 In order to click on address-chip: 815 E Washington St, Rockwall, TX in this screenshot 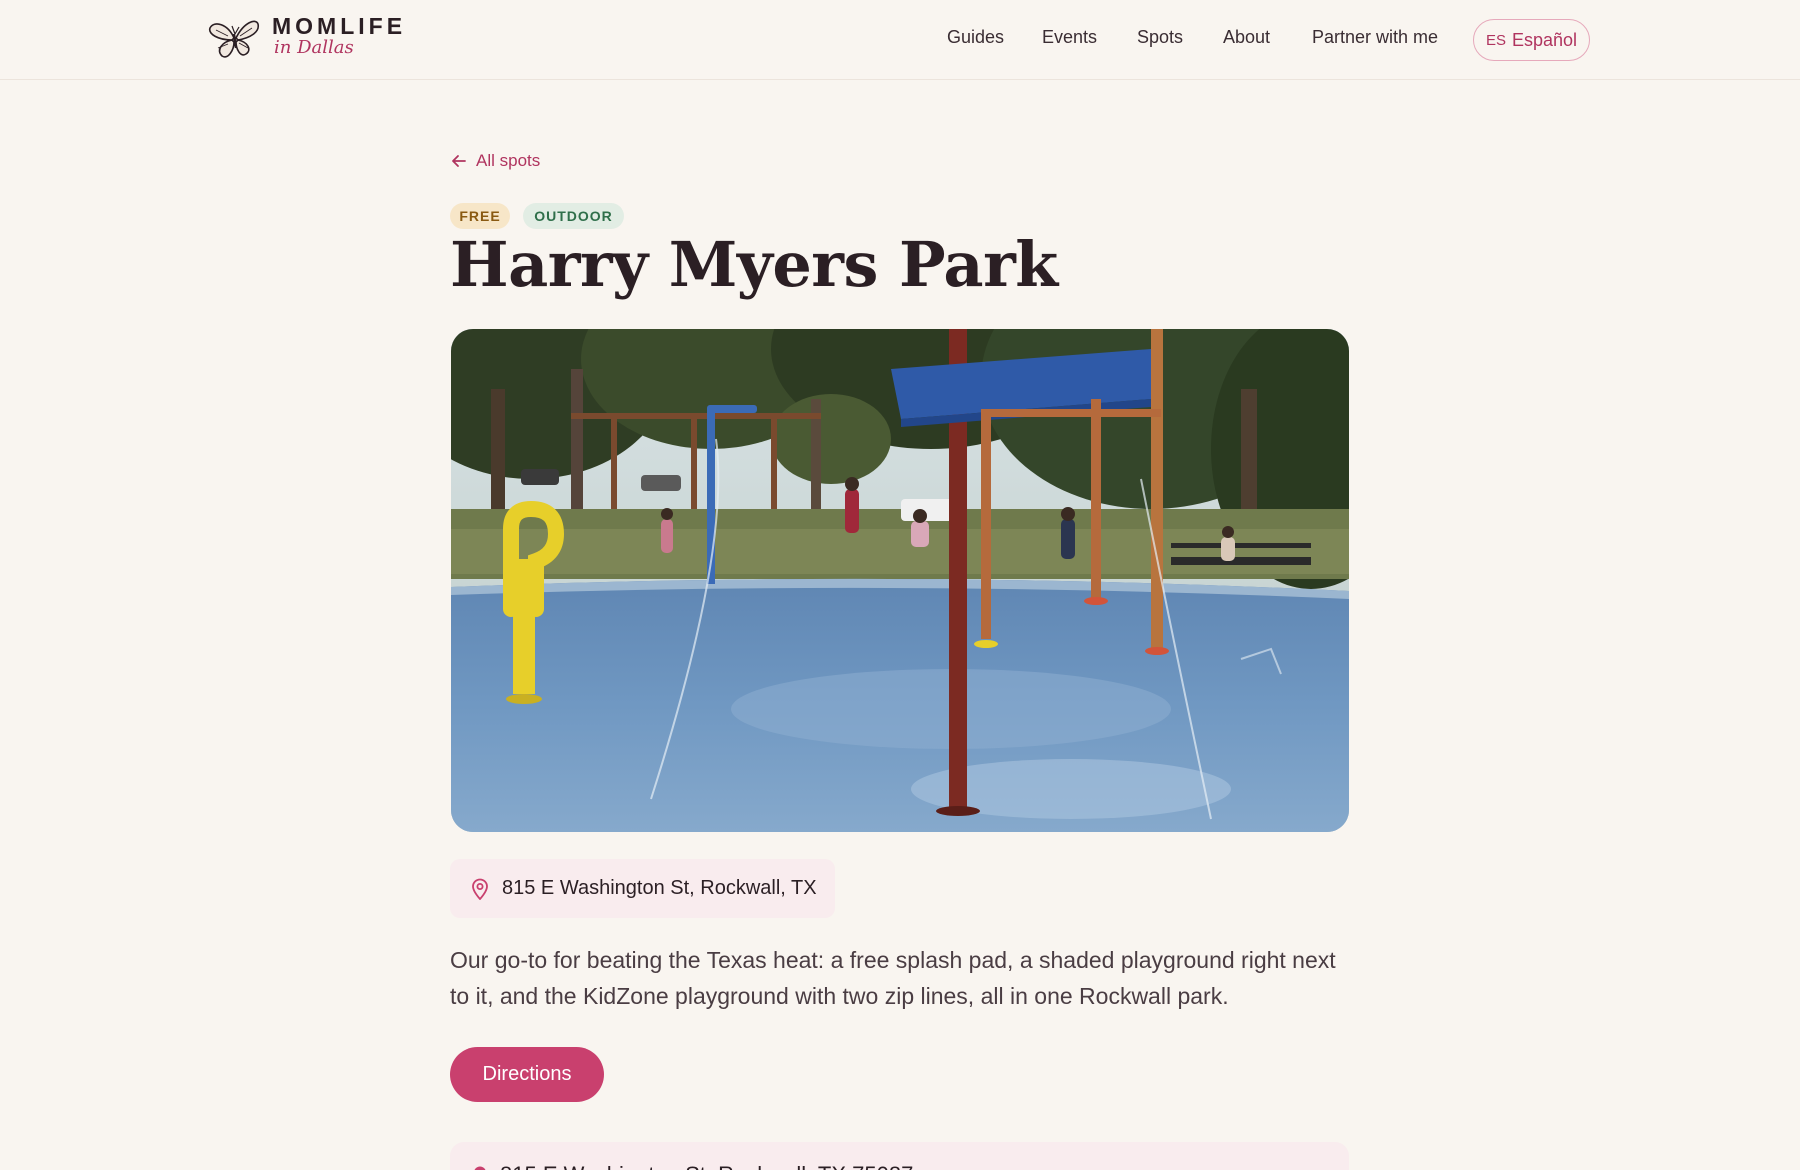, I will do `click(642, 888)`.